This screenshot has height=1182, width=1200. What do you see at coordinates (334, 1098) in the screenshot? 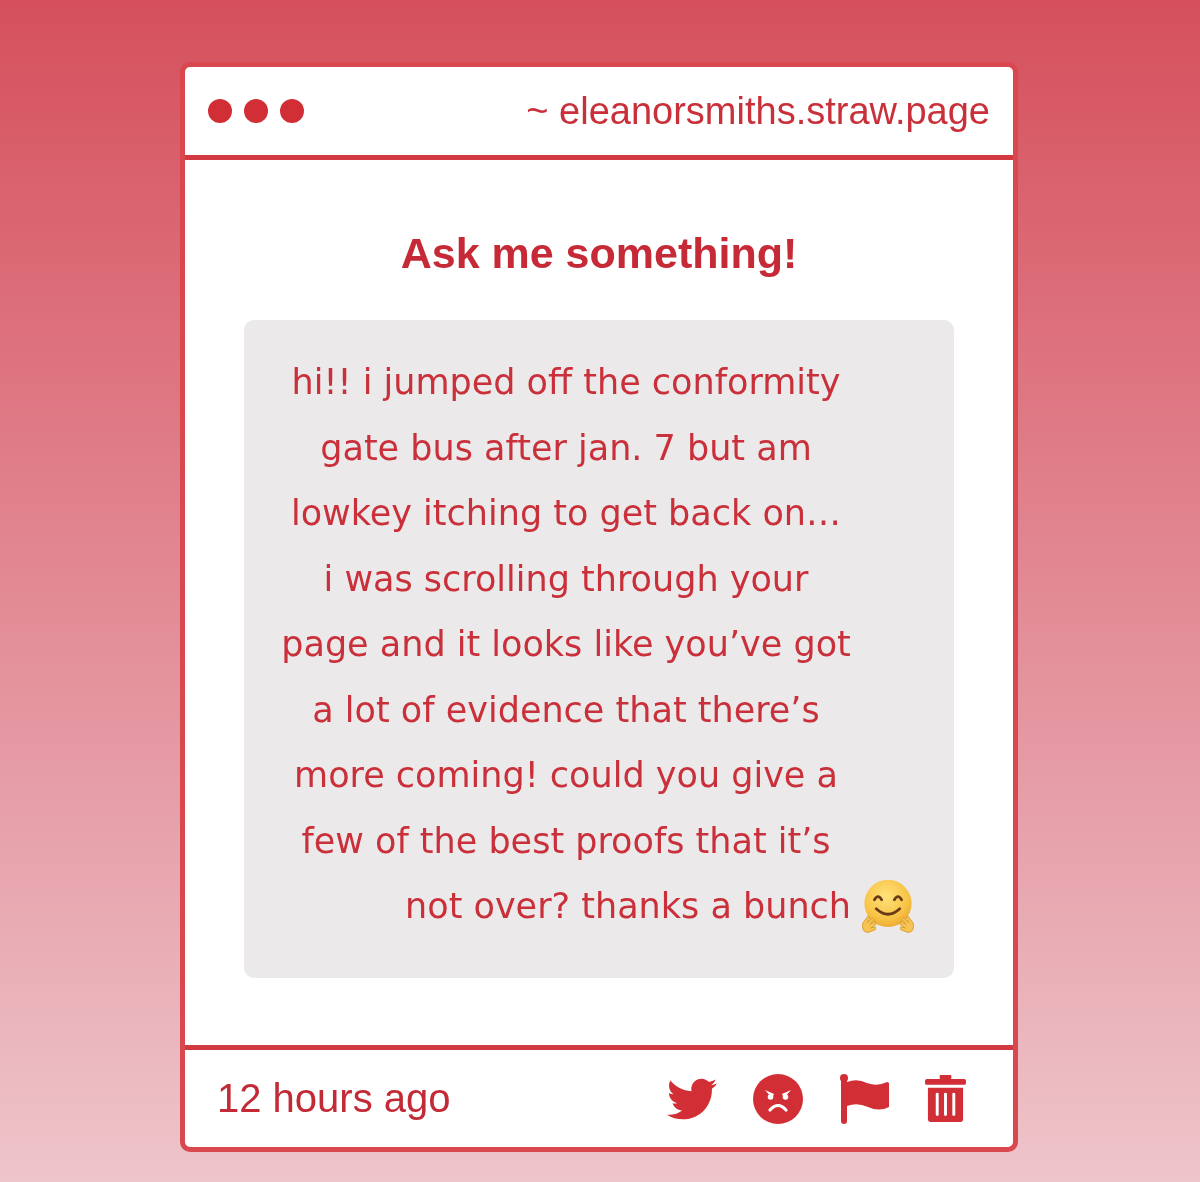
I see `time-ago: 12 hours ago` at bounding box center [334, 1098].